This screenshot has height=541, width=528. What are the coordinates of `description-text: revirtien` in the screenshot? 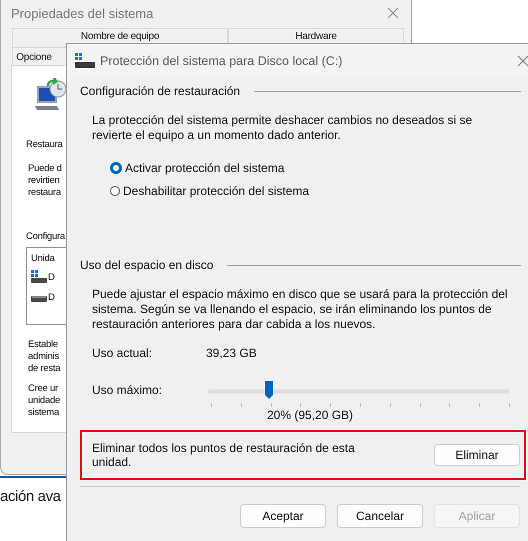 It's located at (44, 181).